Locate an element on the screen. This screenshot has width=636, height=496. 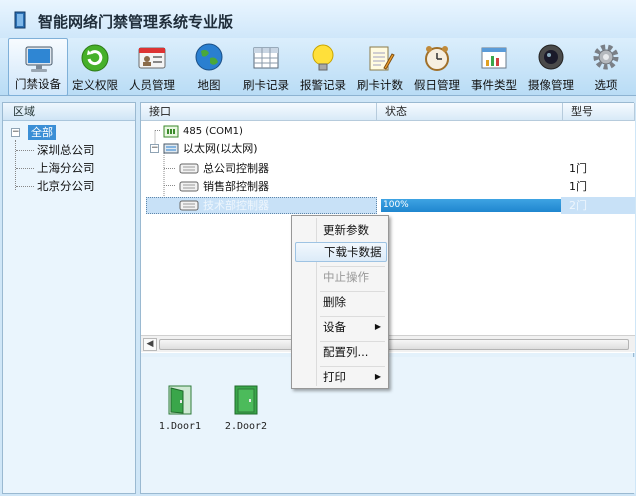
toolbar-event-types-button: 事件类型 is located at coordinates (494, 67).